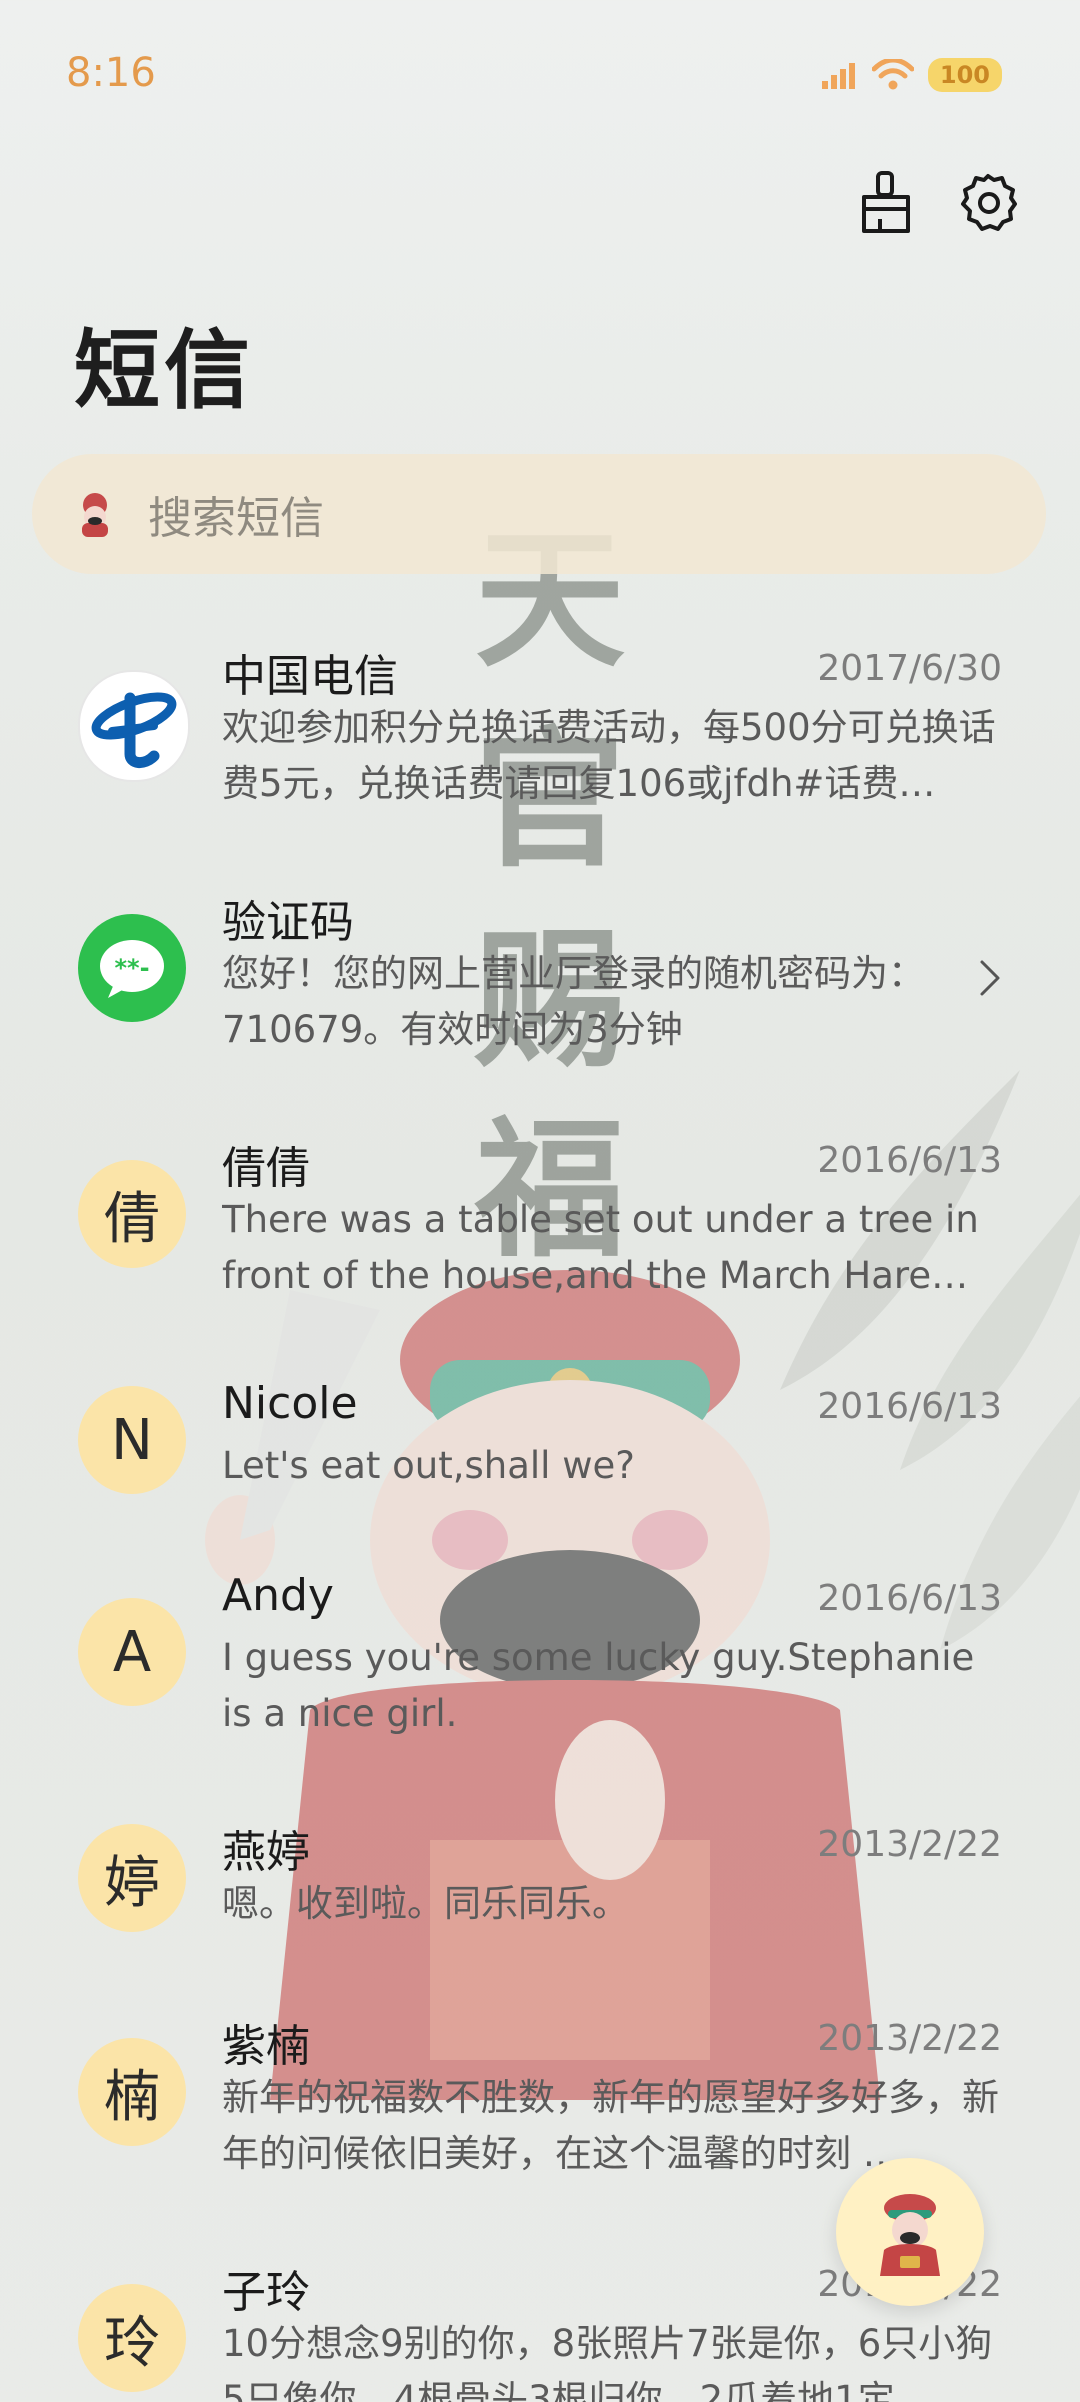 The width and height of the screenshot is (1080, 2402). What do you see at coordinates (266, 1852) in the screenshot?
I see `contact-name: 燕婷` at bounding box center [266, 1852].